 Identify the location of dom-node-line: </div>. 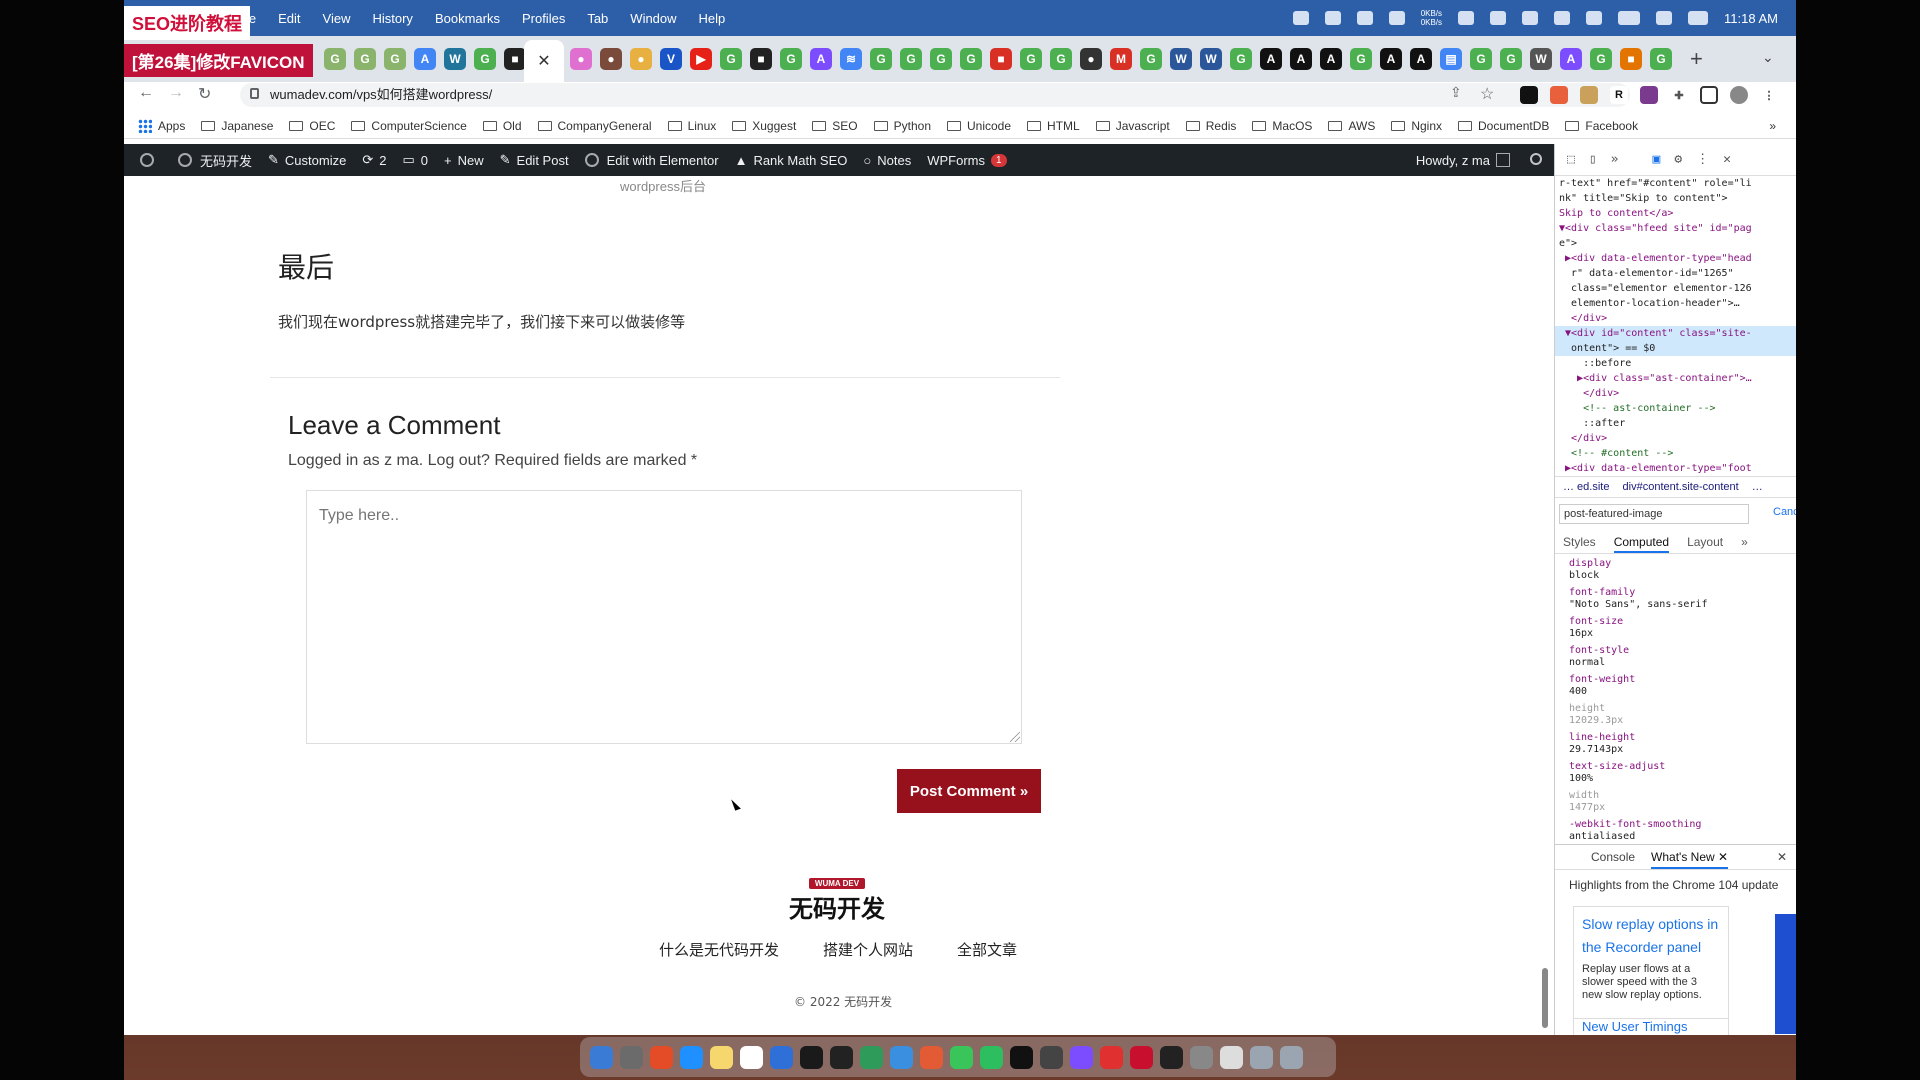
(1675, 318).